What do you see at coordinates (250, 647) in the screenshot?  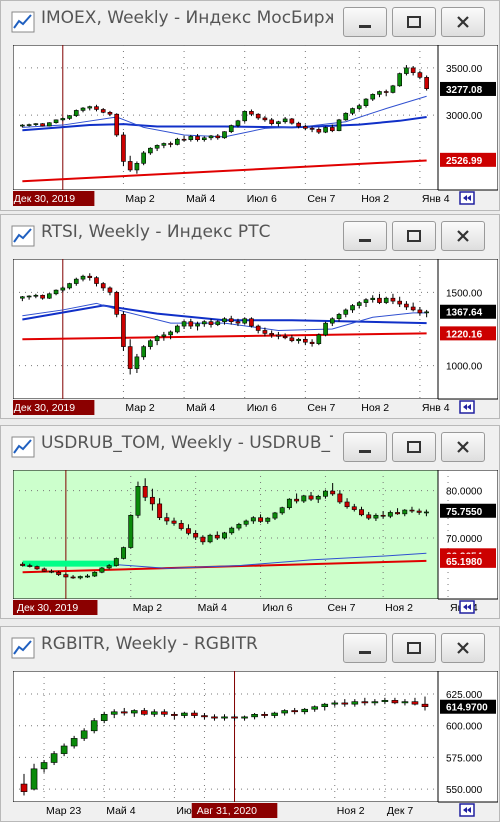 I see `title-bar: RGBITR, Weekly - RGBITR` at bounding box center [250, 647].